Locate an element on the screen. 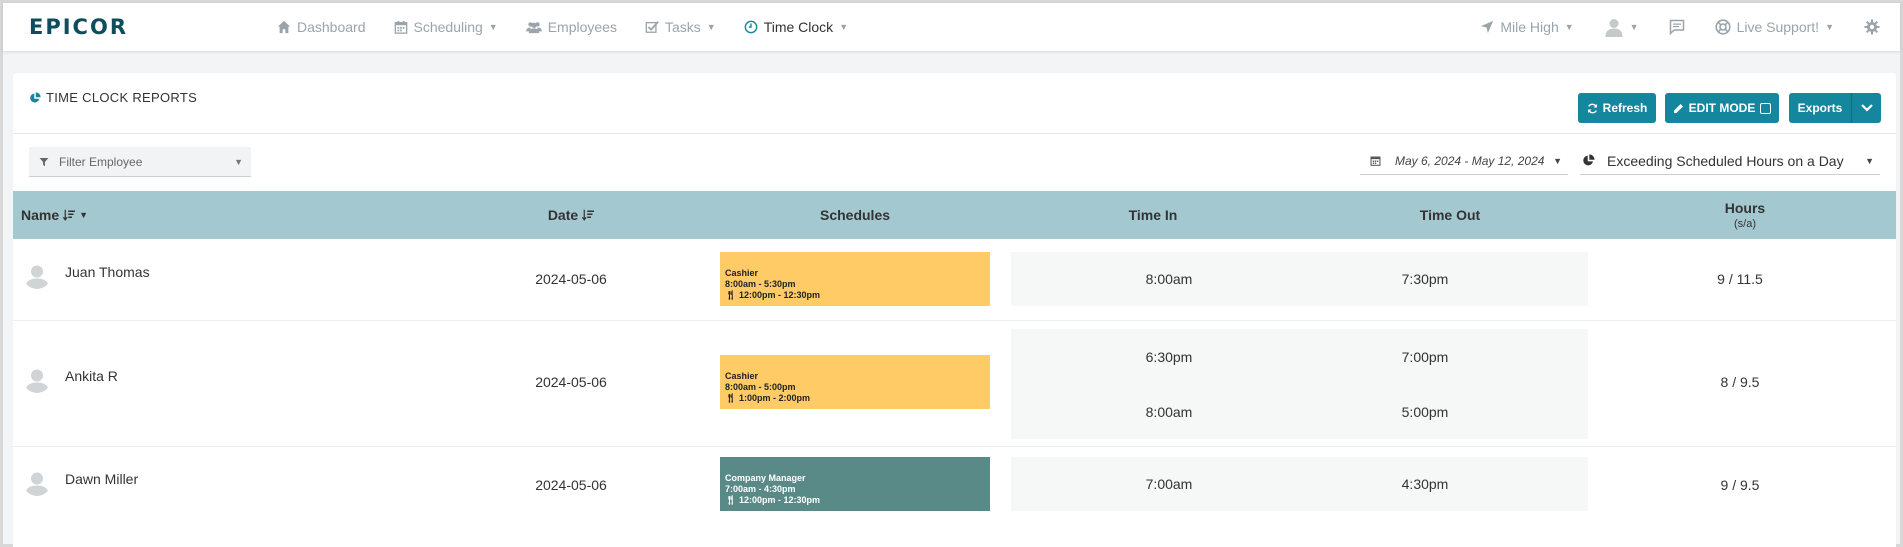 Image resolution: width=1903 pixels, height=547 pixels. utensils-icon: 🍴︎ is located at coordinates (731, 398).